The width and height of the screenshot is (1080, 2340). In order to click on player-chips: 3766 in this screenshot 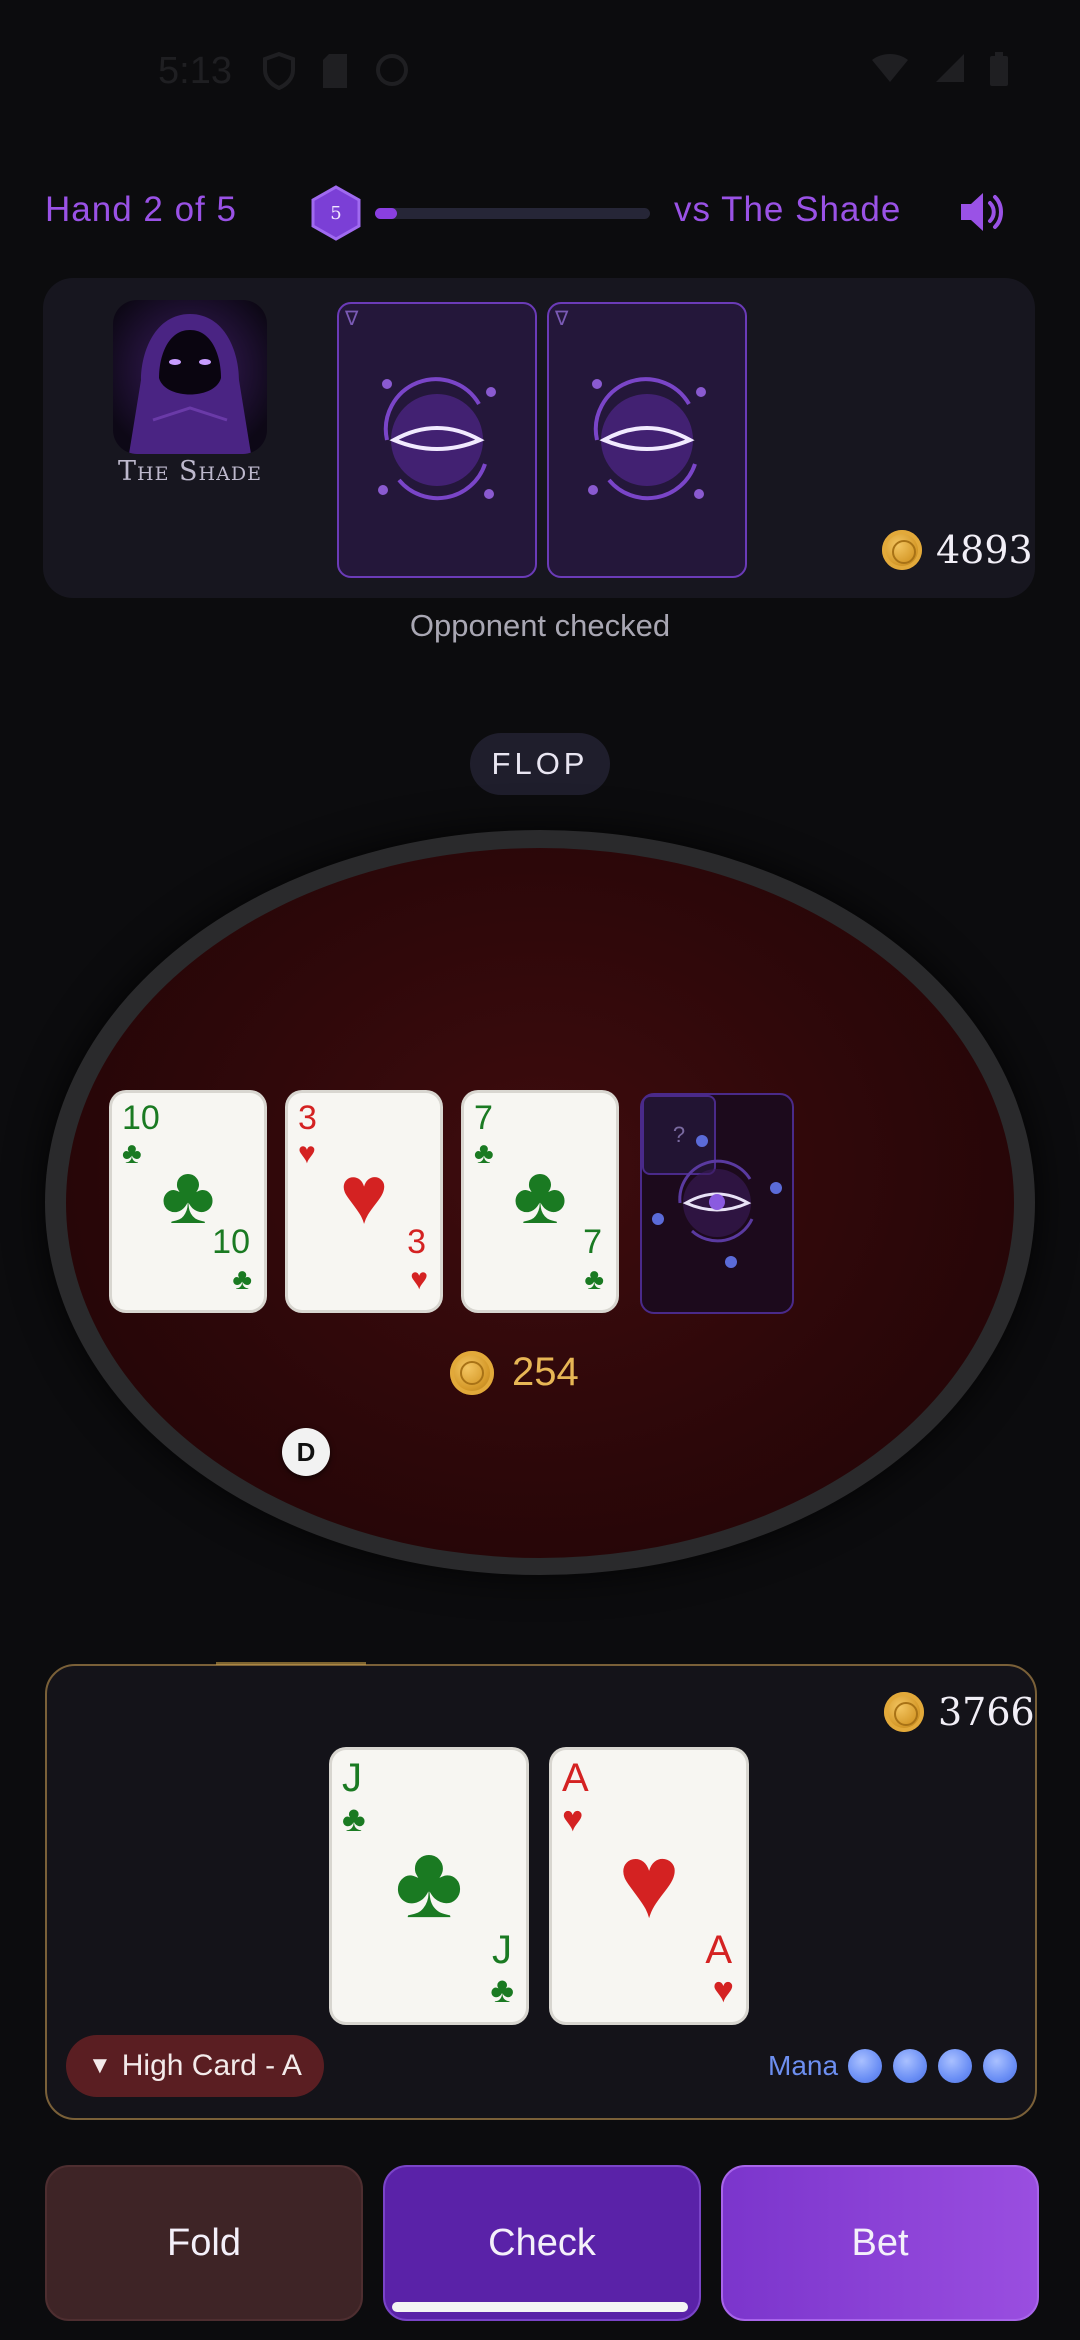, I will do `click(986, 1712)`.